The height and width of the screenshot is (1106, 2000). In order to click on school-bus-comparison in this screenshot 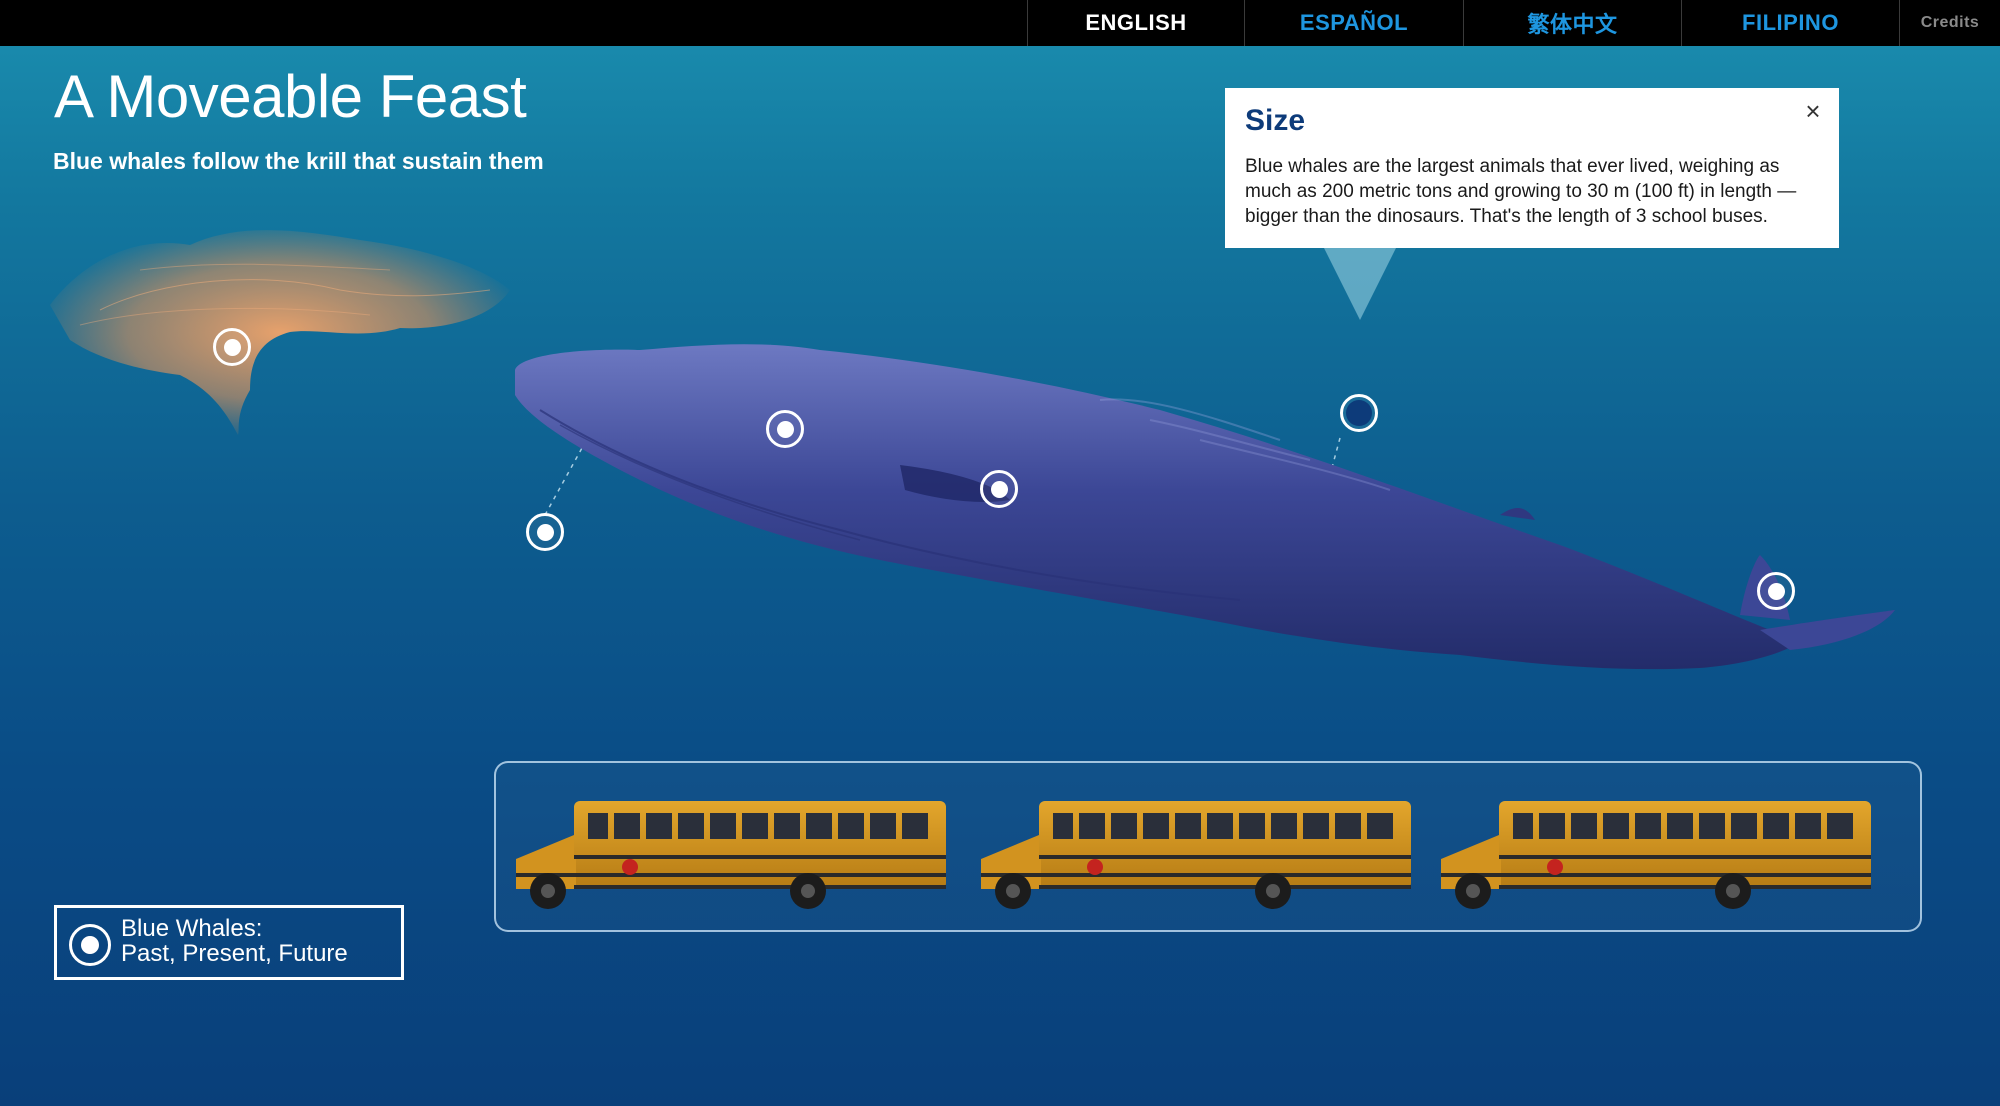, I will do `click(1208, 846)`.